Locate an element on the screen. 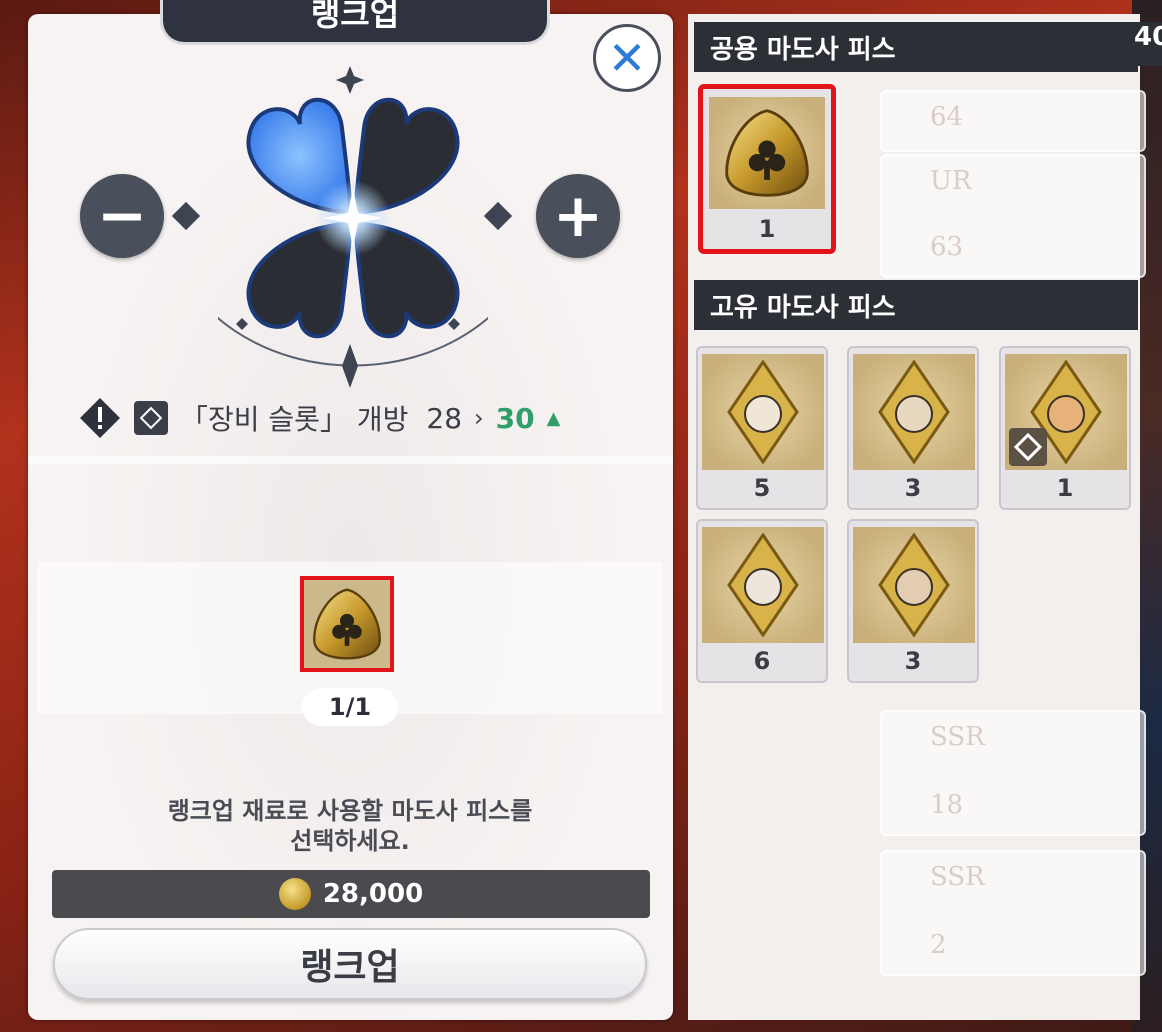 This screenshot has width=1162, height=1032. unique-piece-card: 6 is located at coordinates (762, 601).